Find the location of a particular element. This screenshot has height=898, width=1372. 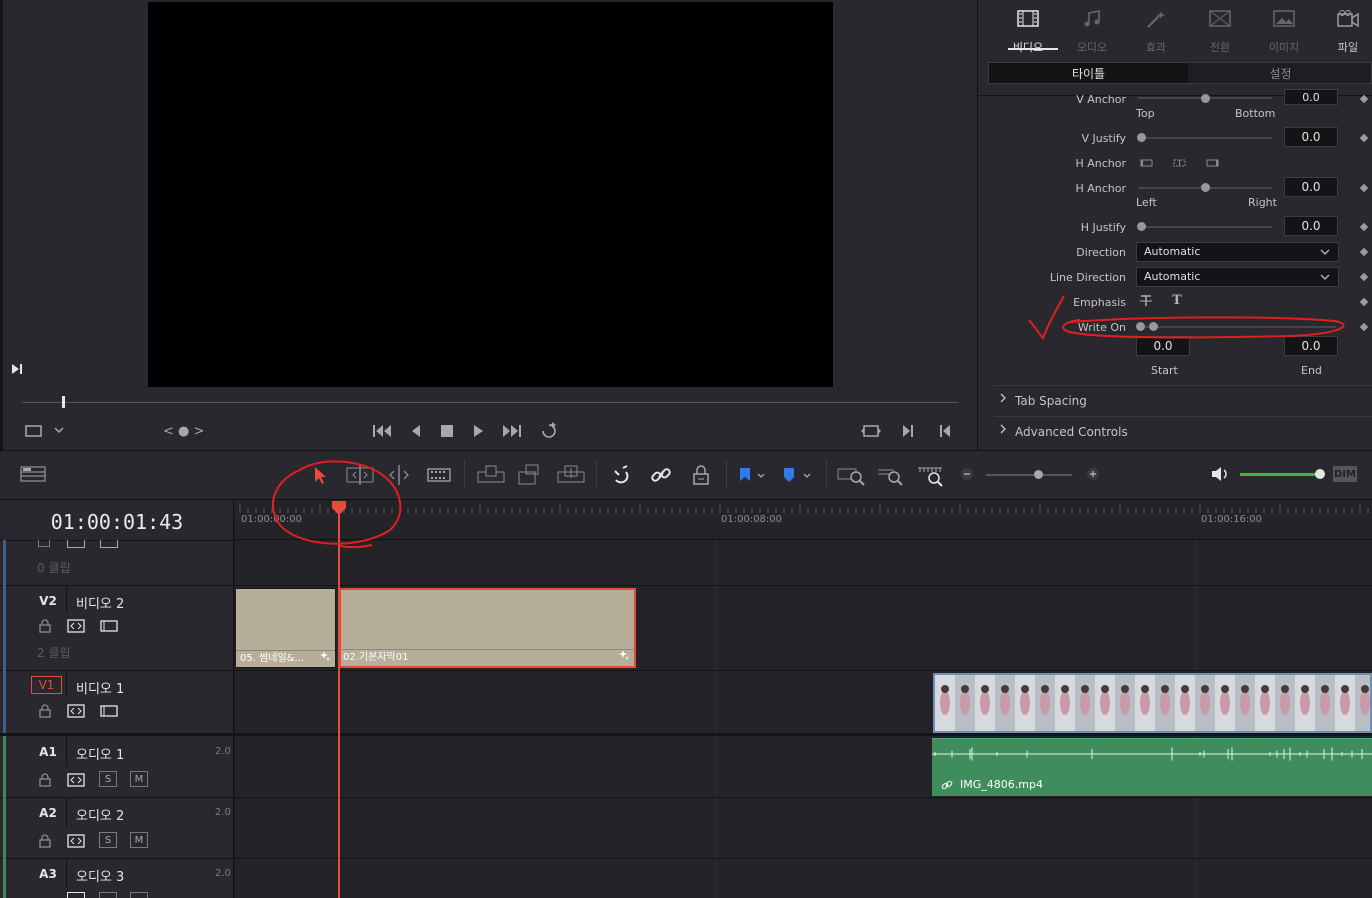

zoom-custom-icon is located at coordinates (931, 475).